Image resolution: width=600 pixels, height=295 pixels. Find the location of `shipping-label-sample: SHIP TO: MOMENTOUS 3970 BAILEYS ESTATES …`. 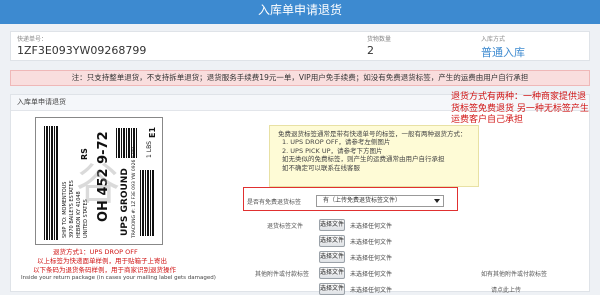

shipping-label-sample: SHIP TO: MOMENTOUS 3970 BAILEYS ESTATES … is located at coordinates (99, 181).